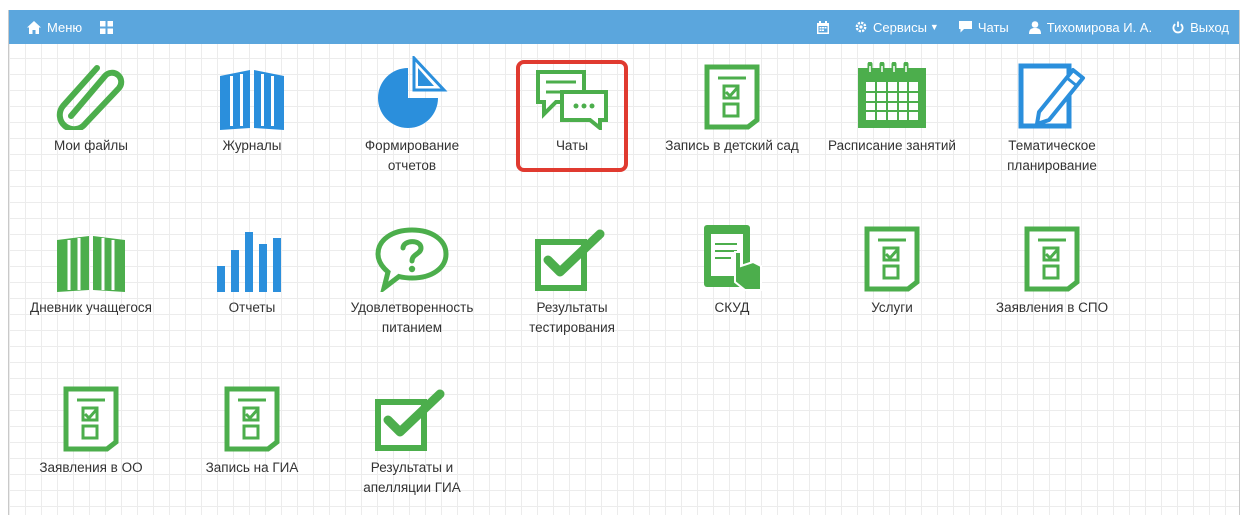  What do you see at coordinates (732, 145) in the screenshot?
I see `tile-label: Запись в детский сад` at bounding box center [732, 145].